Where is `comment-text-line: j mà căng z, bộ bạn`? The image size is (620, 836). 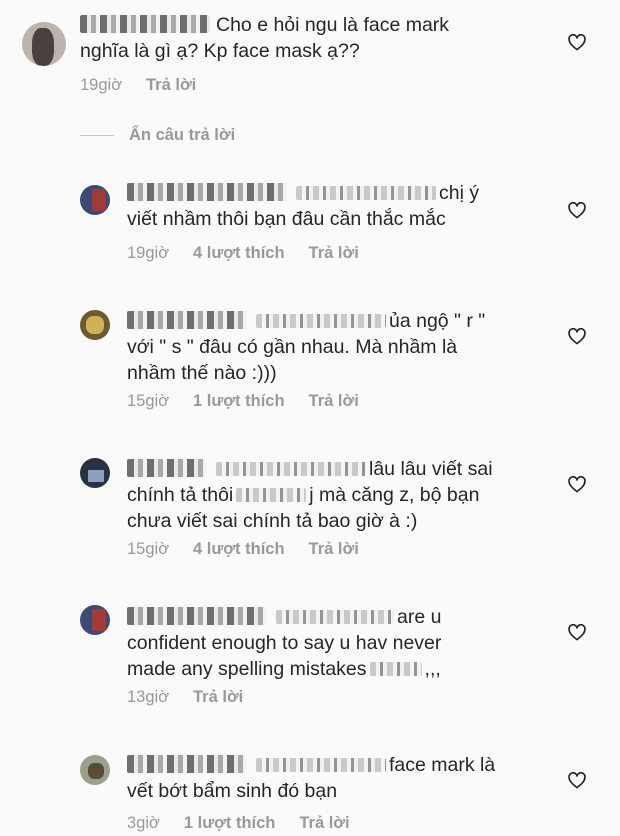
comment-text-line: j mà căng z, bộ bạn is located at coordinates (394, 495).